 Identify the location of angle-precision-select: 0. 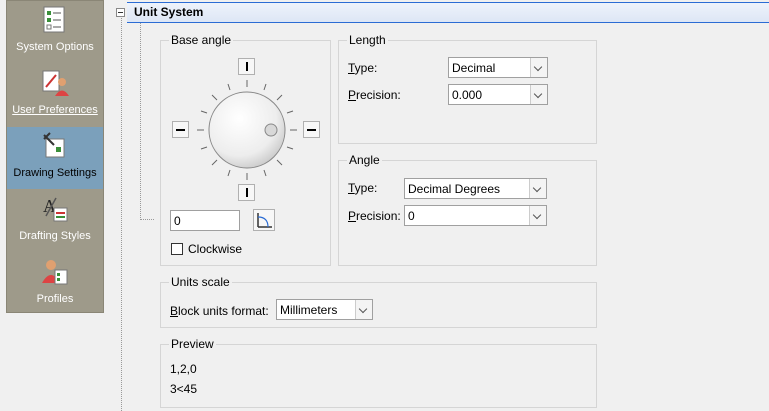
(475, 215).